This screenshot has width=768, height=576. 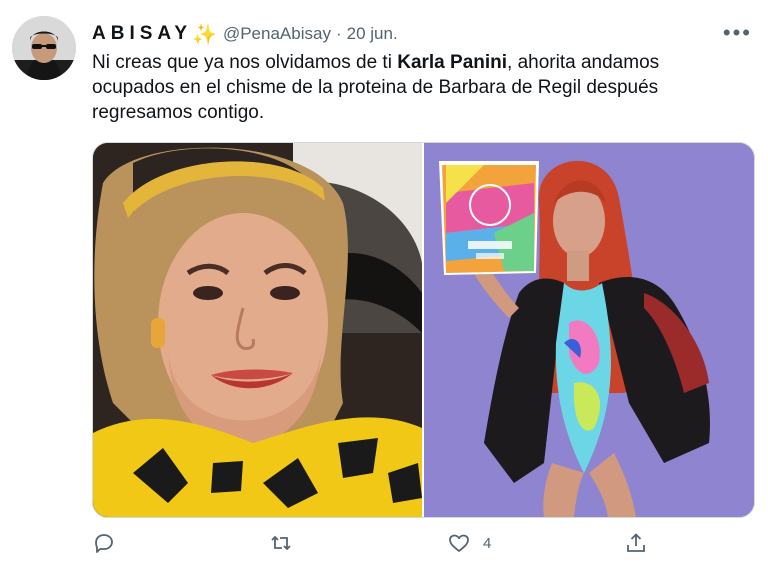 I want to click on heart-icon, so click(x=459, y=543).